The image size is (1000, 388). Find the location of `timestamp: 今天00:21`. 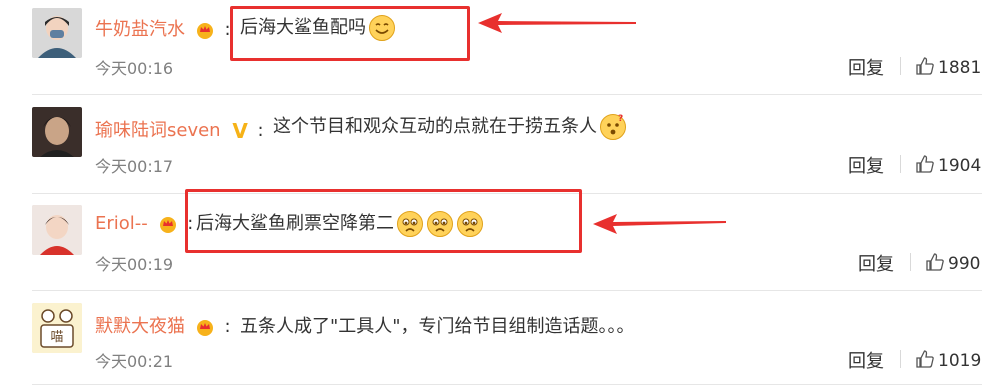

timestamp: 今天00:21 is located at coordinates (134, 361).